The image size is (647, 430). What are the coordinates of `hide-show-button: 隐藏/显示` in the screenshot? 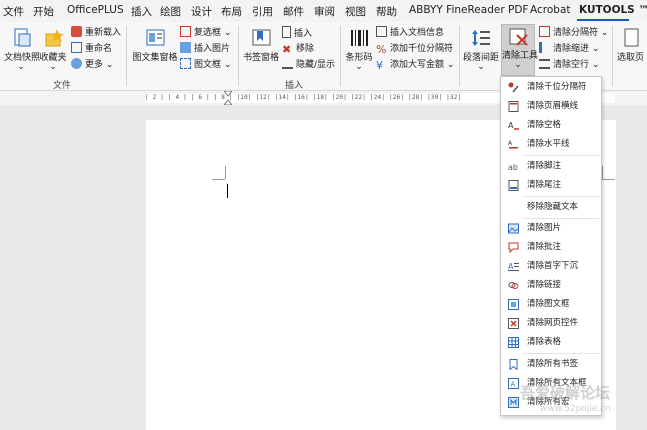 It's located at (308, 65).